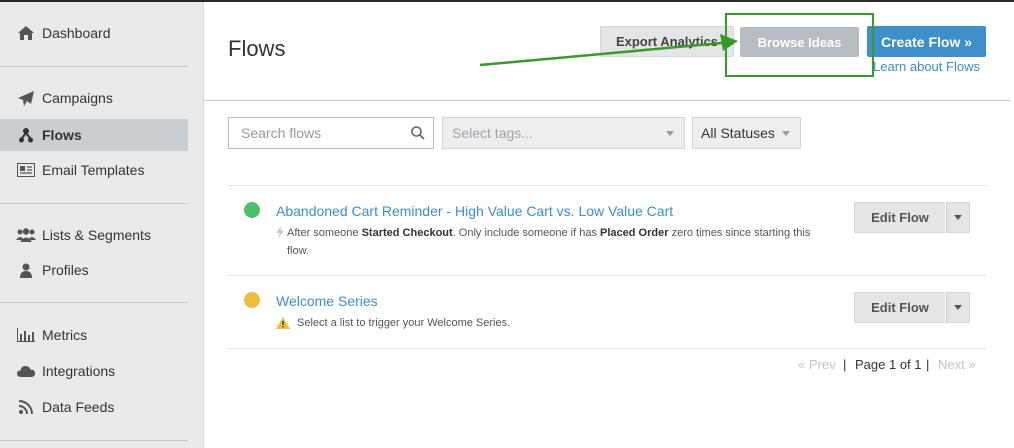 This screenshot has height=448, width=1014. I want to click on flow-name-link: Welcome Series, so click(327, 301).